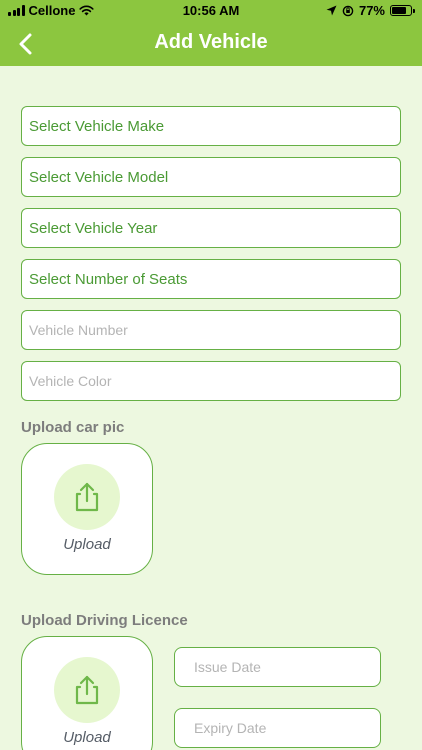 This screenshot has height=750, width=422. What do you see at coordinates (211, 279) in the screenshot?
I see `number-of-seats-select: Select Number of Seats` at bounding box center [211, 279].